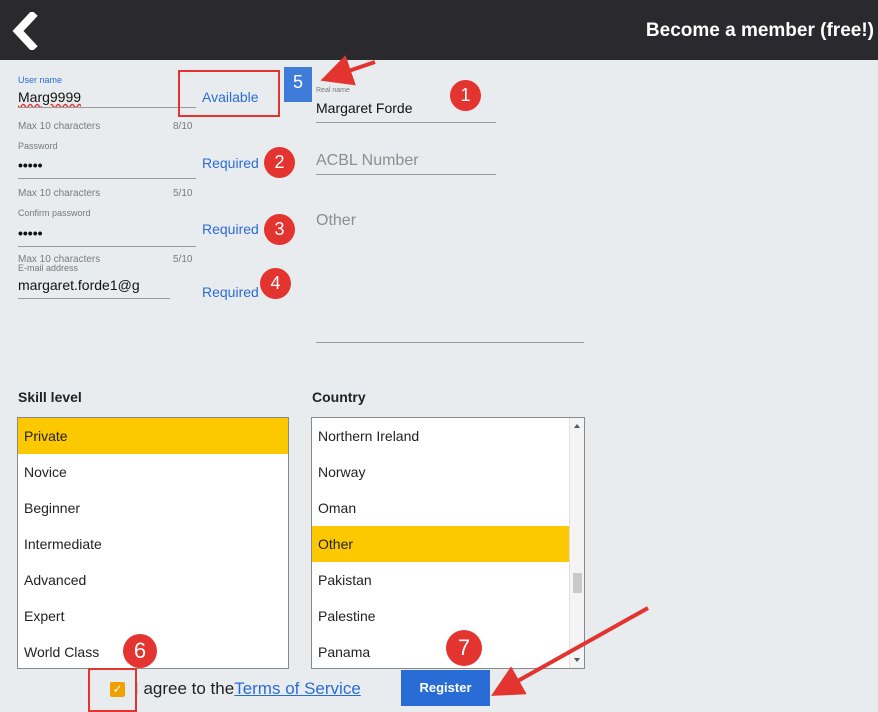  What do you see at coordinates (298, 84) in the screenshot?
I see `annotation-badge-5: 5` at bounding box center [298, 84].